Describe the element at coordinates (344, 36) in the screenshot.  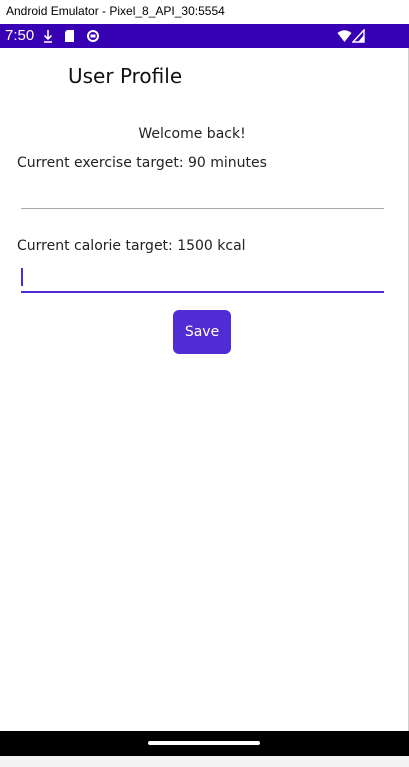
I see `wifi-icon` at that location.